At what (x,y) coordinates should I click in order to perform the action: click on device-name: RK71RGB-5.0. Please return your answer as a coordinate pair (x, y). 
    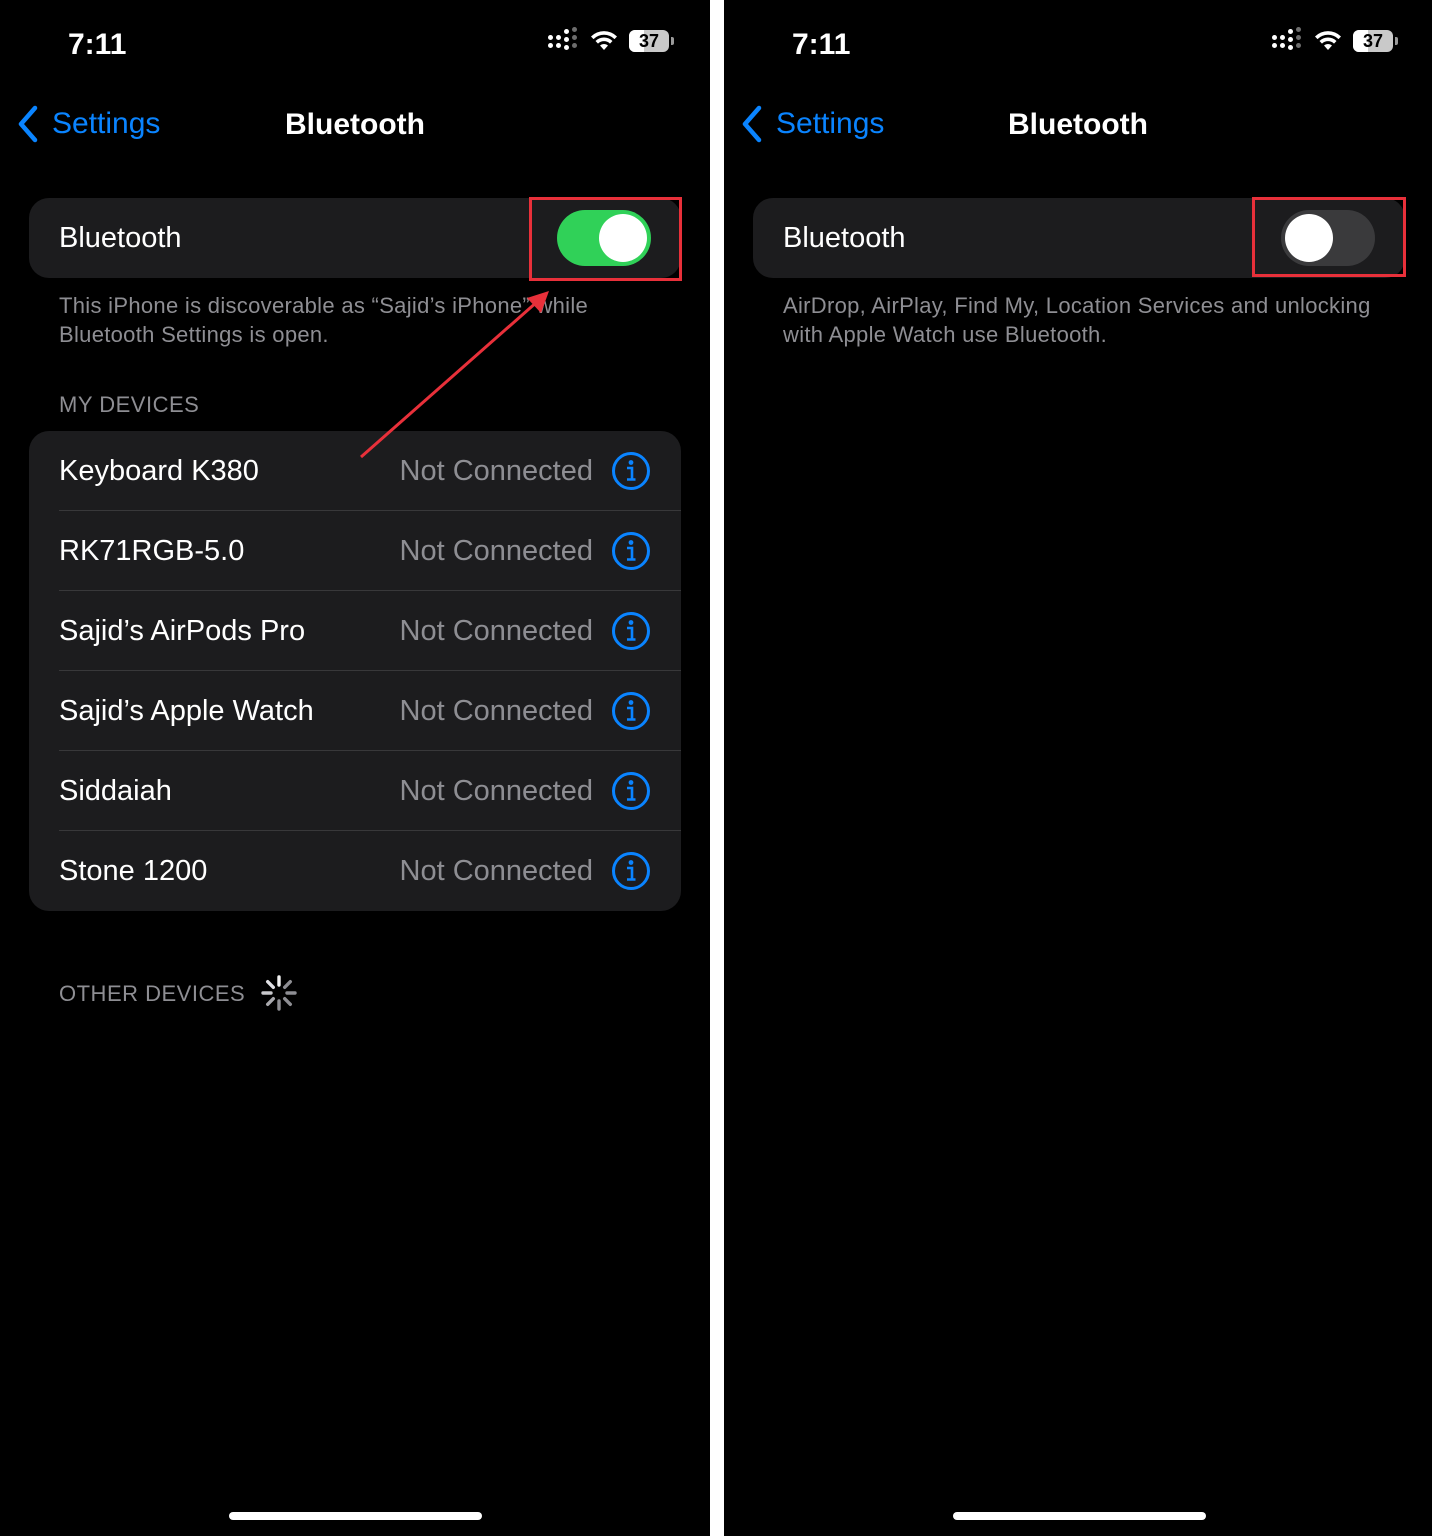
    Looking at the image, I should click on (152, 550).